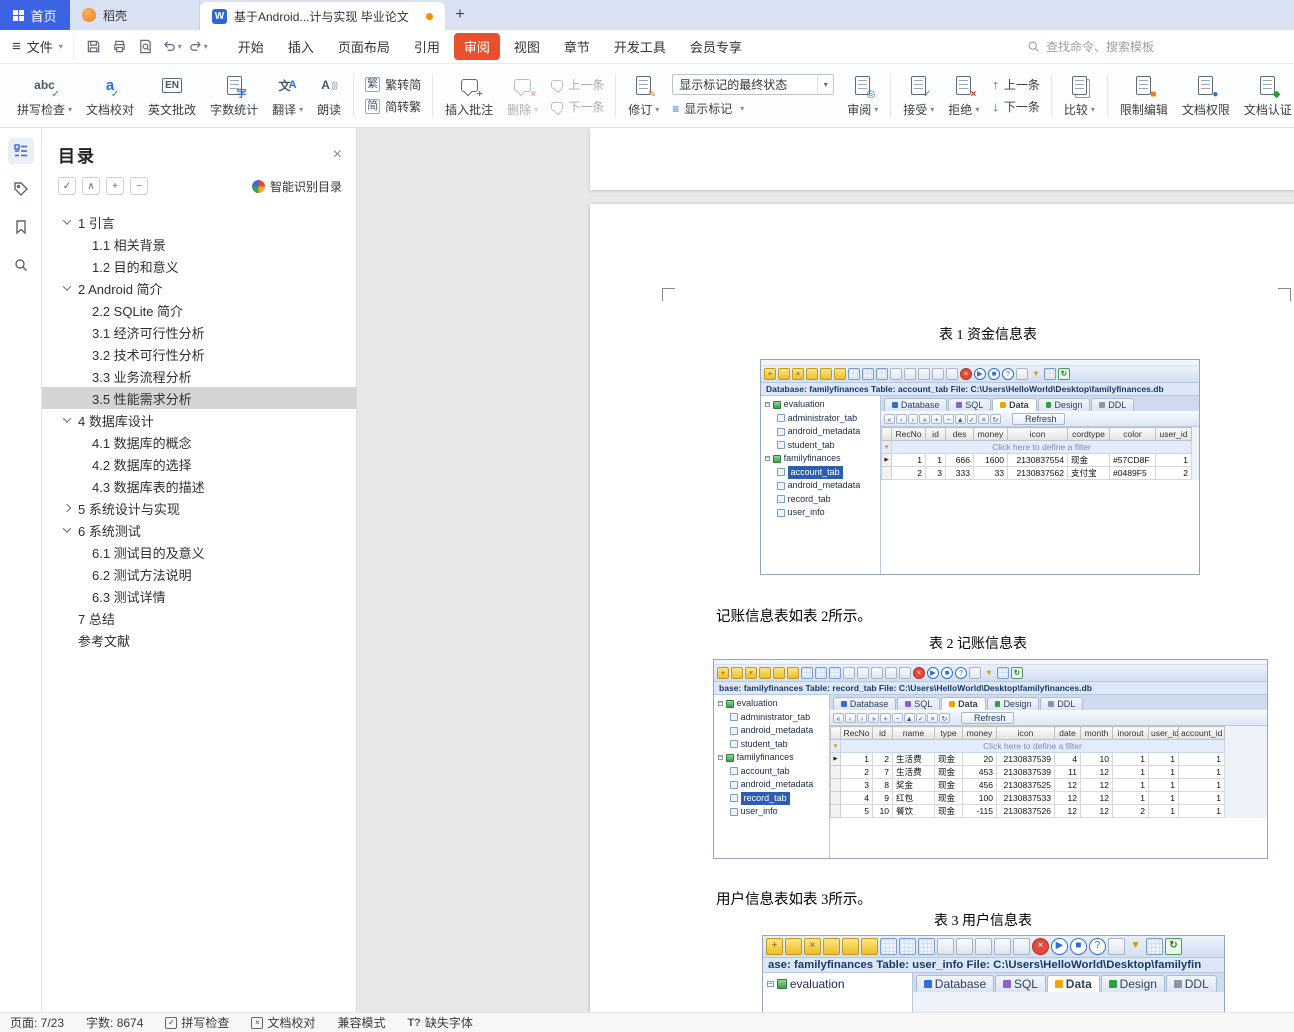 Image resolution: width=1294 pixels, height=1032 pixels. What do you see at coordinates (322, 16) in the screenshot?
I see `document-tab: W 基于Android...计与实现 毕业论文` at bounding box center [322, 16].